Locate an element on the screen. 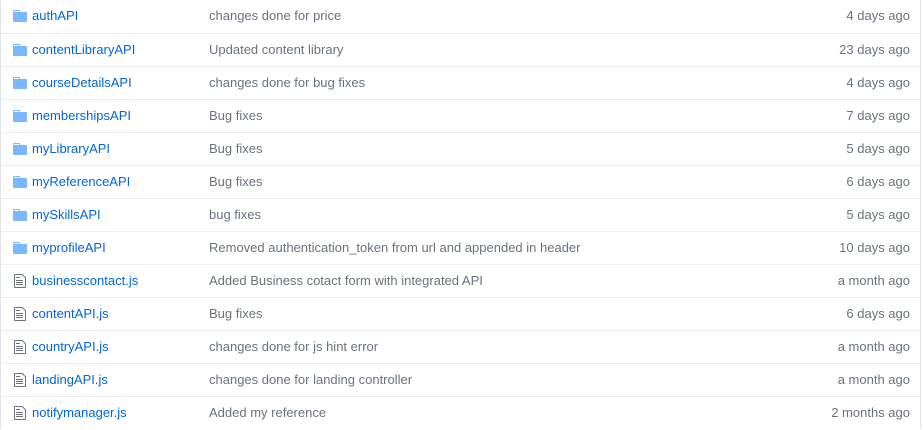  commit-message-link: changes done for js hint error is located at coordinates (293, 347).